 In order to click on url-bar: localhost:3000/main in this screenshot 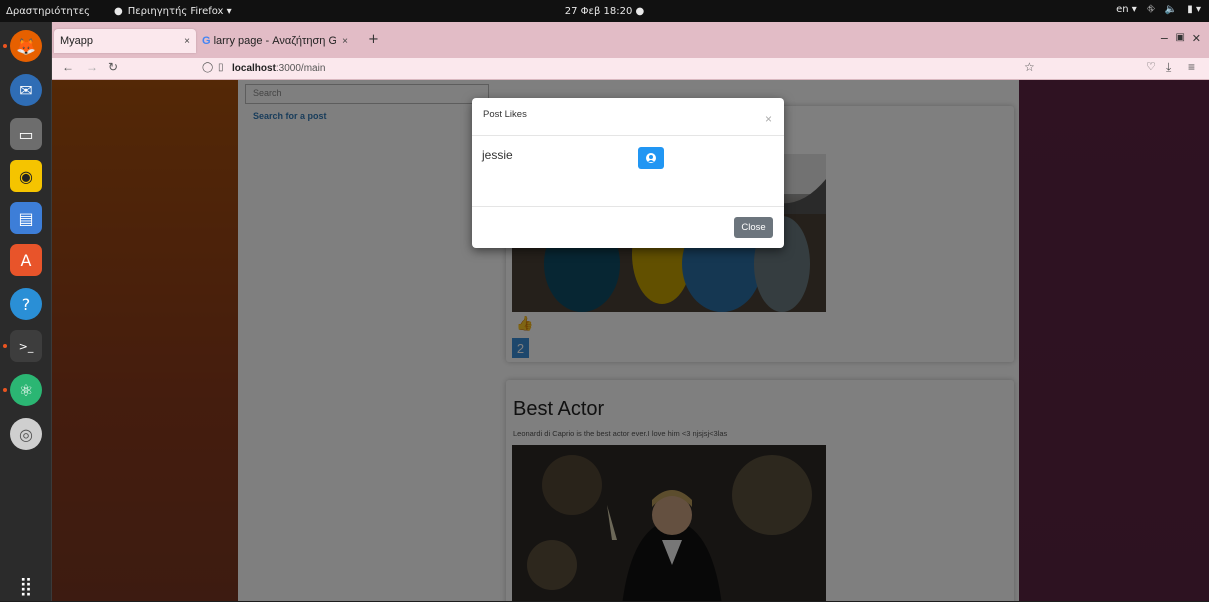, I will do `click(278, 68)`.